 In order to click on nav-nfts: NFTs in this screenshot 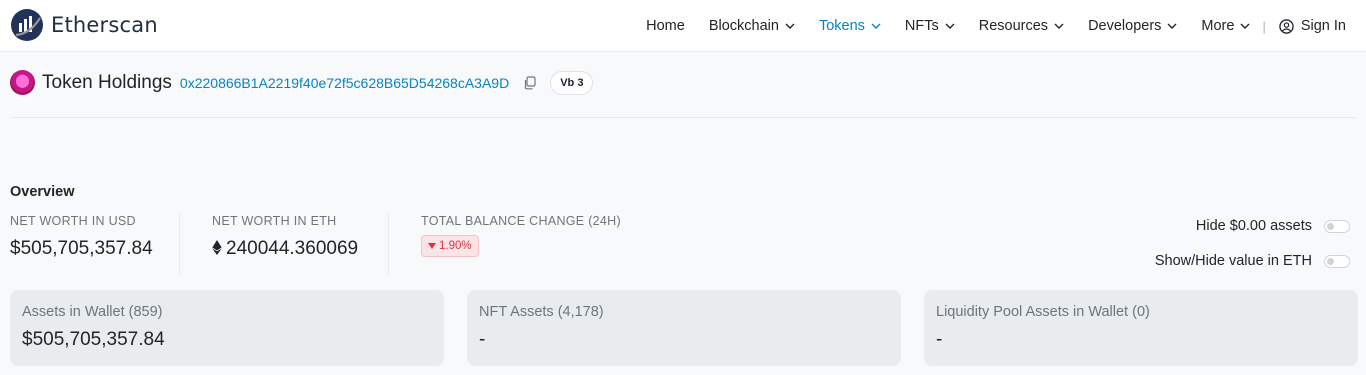, I will do `click(930, 26)`.